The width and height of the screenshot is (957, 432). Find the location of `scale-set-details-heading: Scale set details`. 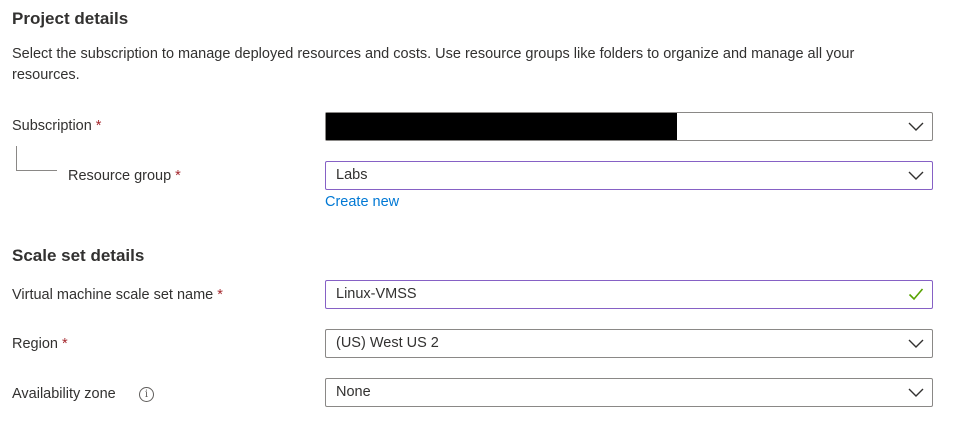

scale-set-details-heading: Scale set details is located at coordinates (78, 255).